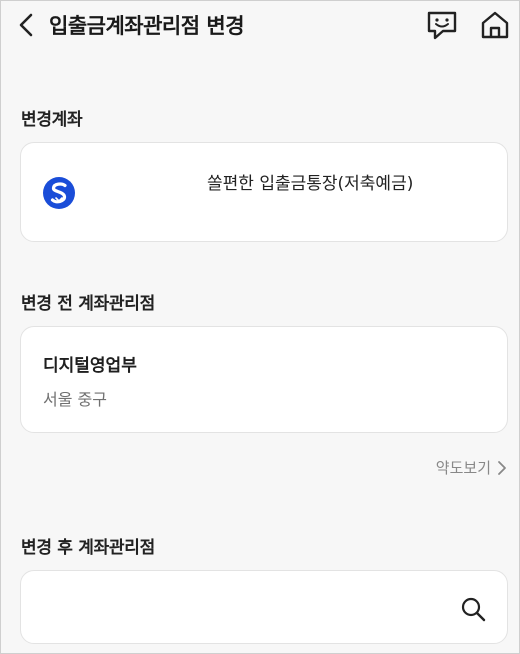 This screenshot has width=520, height=654. Describe the element at coordinates (52, 120) in the screenshot. I see `change-account-label: 변경계좌` at that location.